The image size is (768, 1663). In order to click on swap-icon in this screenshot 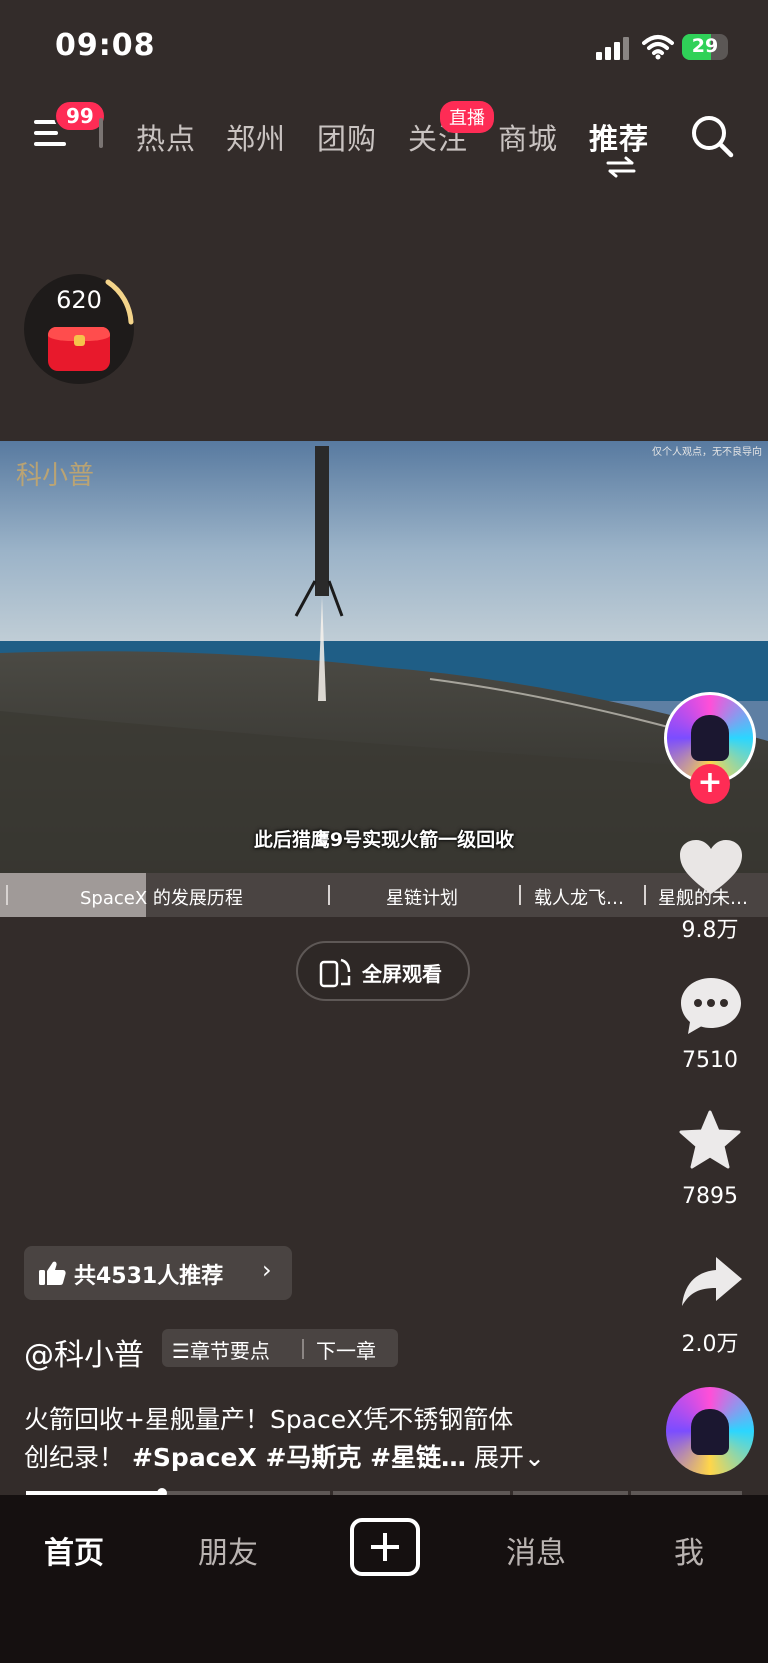, I will do `click(621, 167)`.